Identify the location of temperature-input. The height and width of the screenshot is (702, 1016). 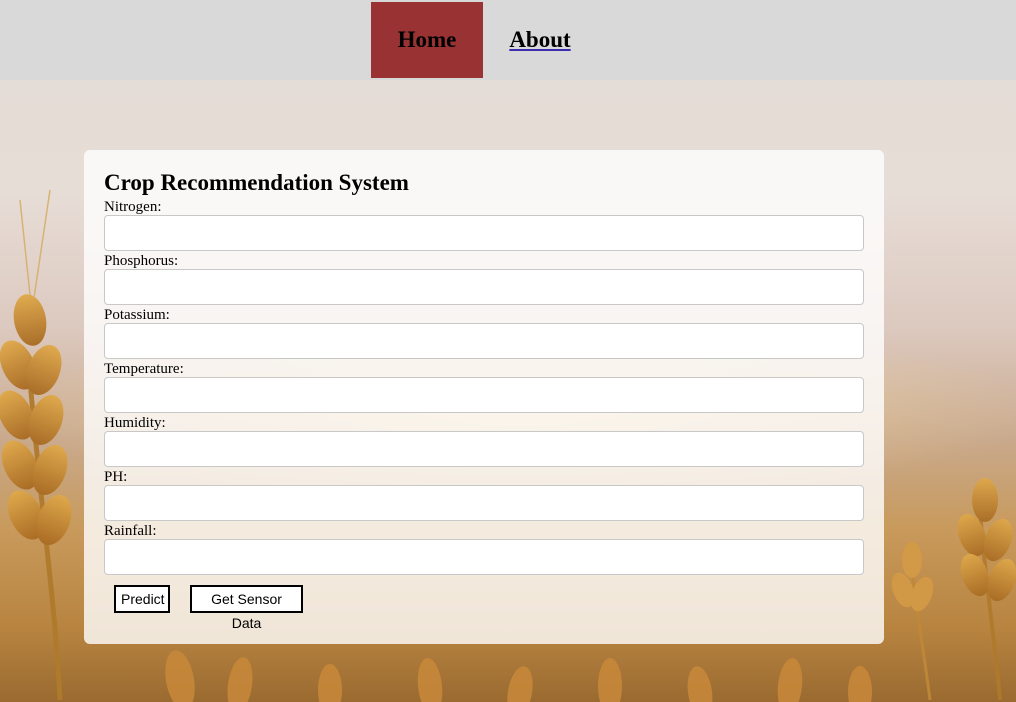
(484, 395).